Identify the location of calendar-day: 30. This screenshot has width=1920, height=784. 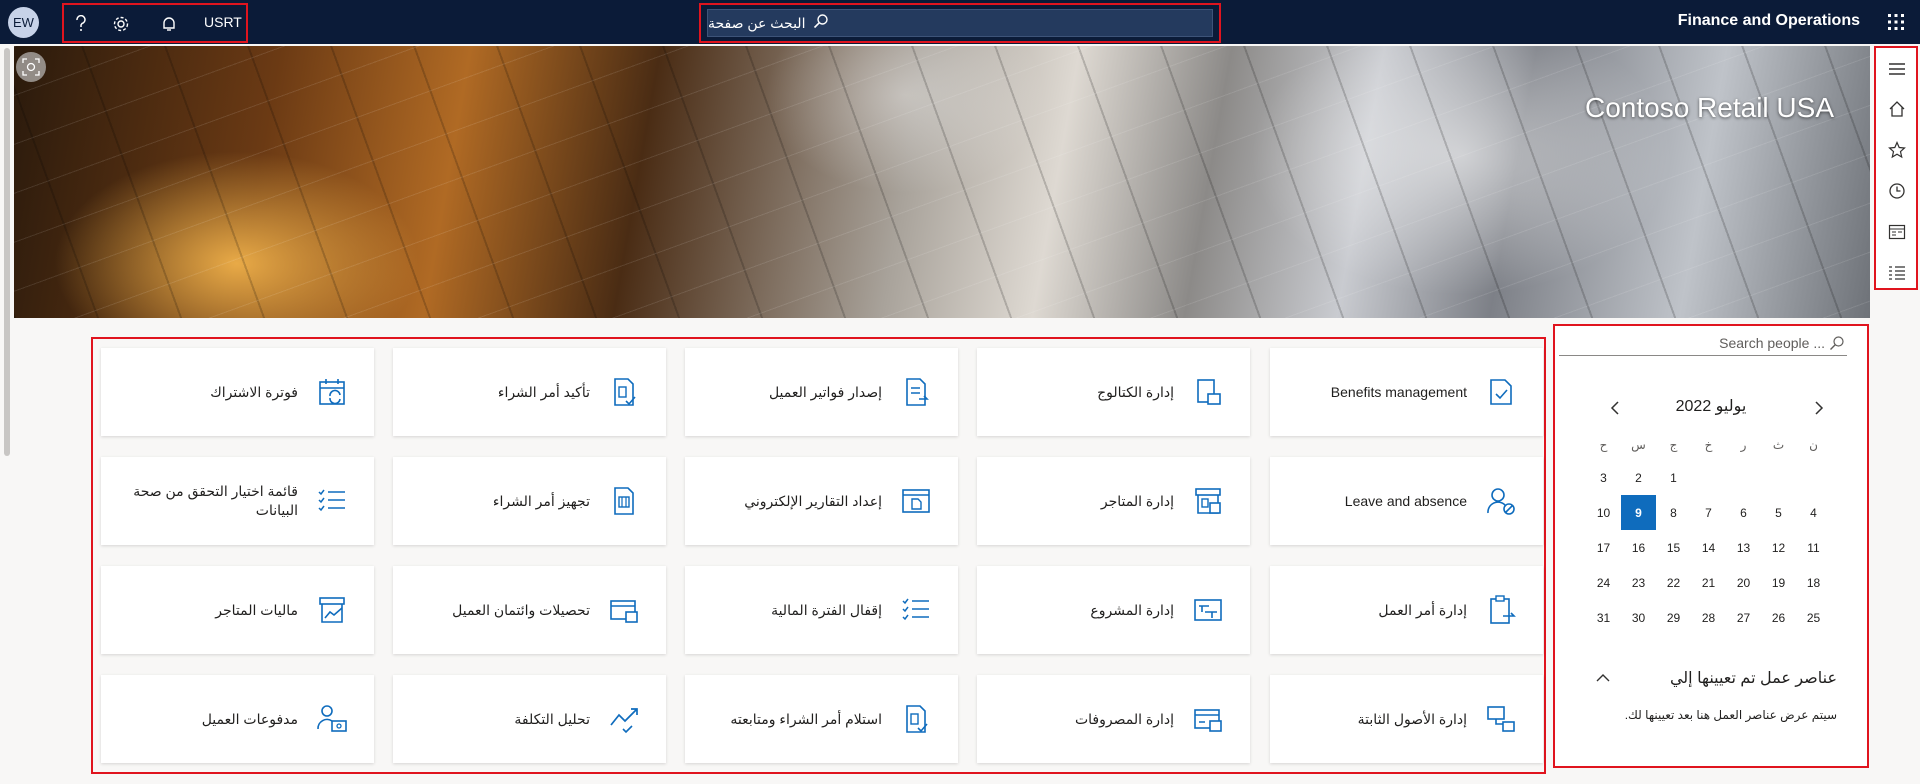
(1638, 617).